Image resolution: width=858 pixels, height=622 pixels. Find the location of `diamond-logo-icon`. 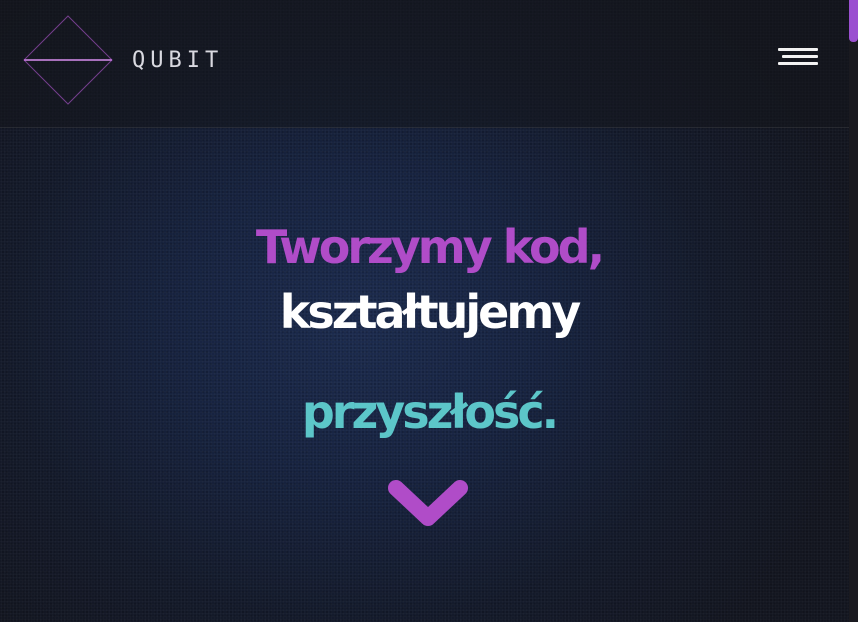

diamond-logo-icon is located at coordinates (68, 60).